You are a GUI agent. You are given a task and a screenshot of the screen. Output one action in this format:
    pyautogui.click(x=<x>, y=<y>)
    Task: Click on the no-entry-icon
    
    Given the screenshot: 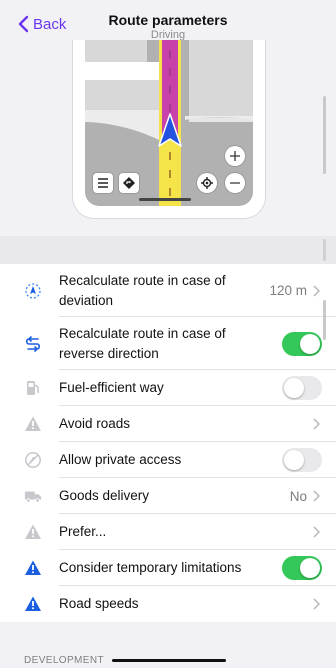 What is the action you would take?
    pyautogui.click(x=33, y=460)
    